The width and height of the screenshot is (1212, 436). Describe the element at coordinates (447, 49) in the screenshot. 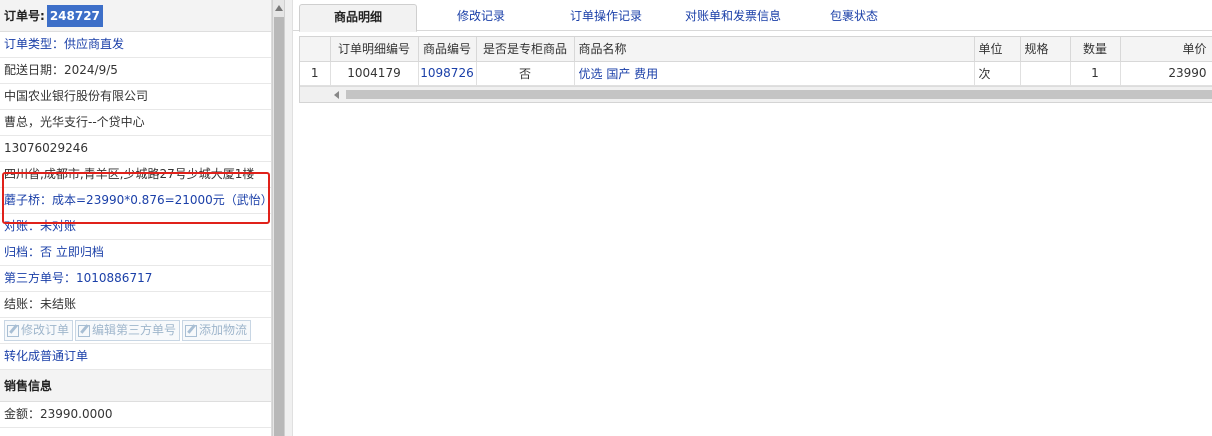

I see `col-header-product-no: 商品编号` at that location.